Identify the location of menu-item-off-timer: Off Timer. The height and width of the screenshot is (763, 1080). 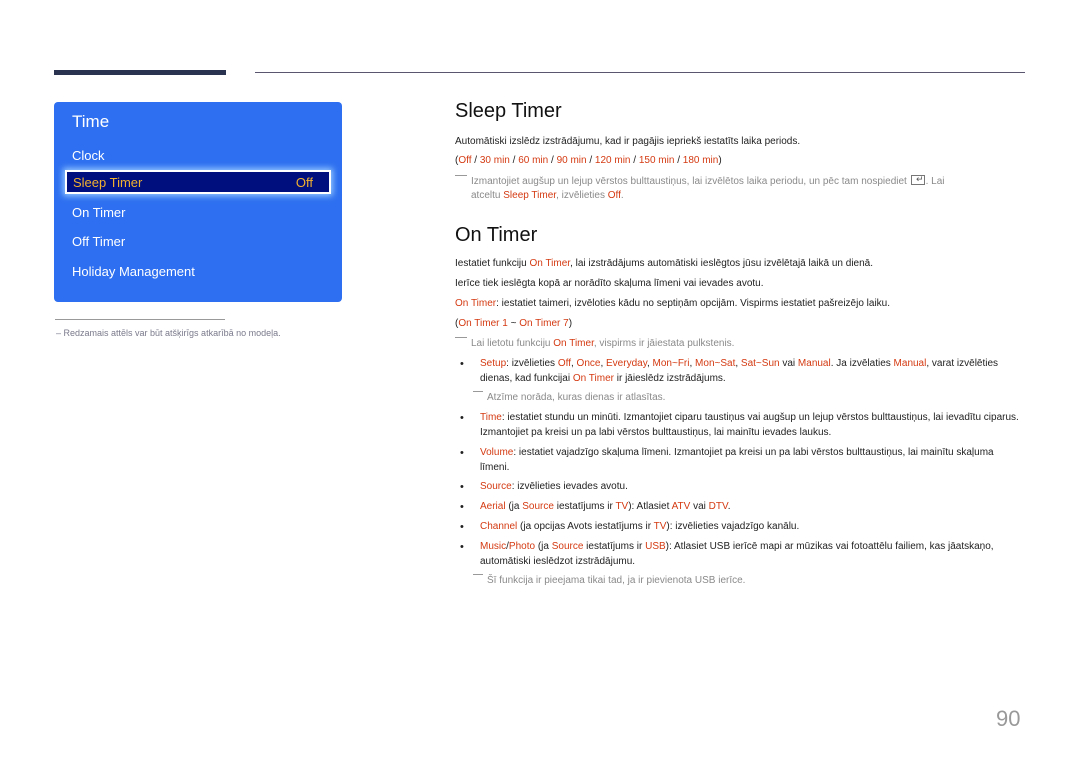
(98, 241).